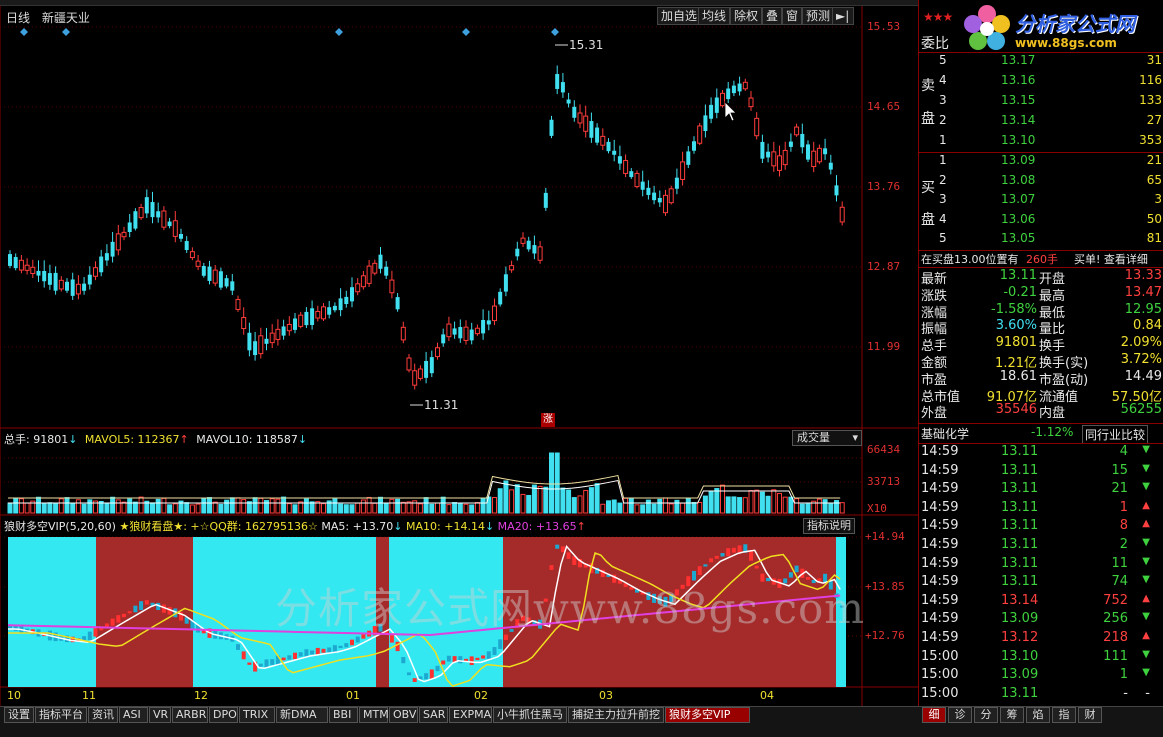 This screenshot has width=1163, height=737. I want to click on sector-row: 基础化学 -1.12% 同行业比较, so click(1041, 435).